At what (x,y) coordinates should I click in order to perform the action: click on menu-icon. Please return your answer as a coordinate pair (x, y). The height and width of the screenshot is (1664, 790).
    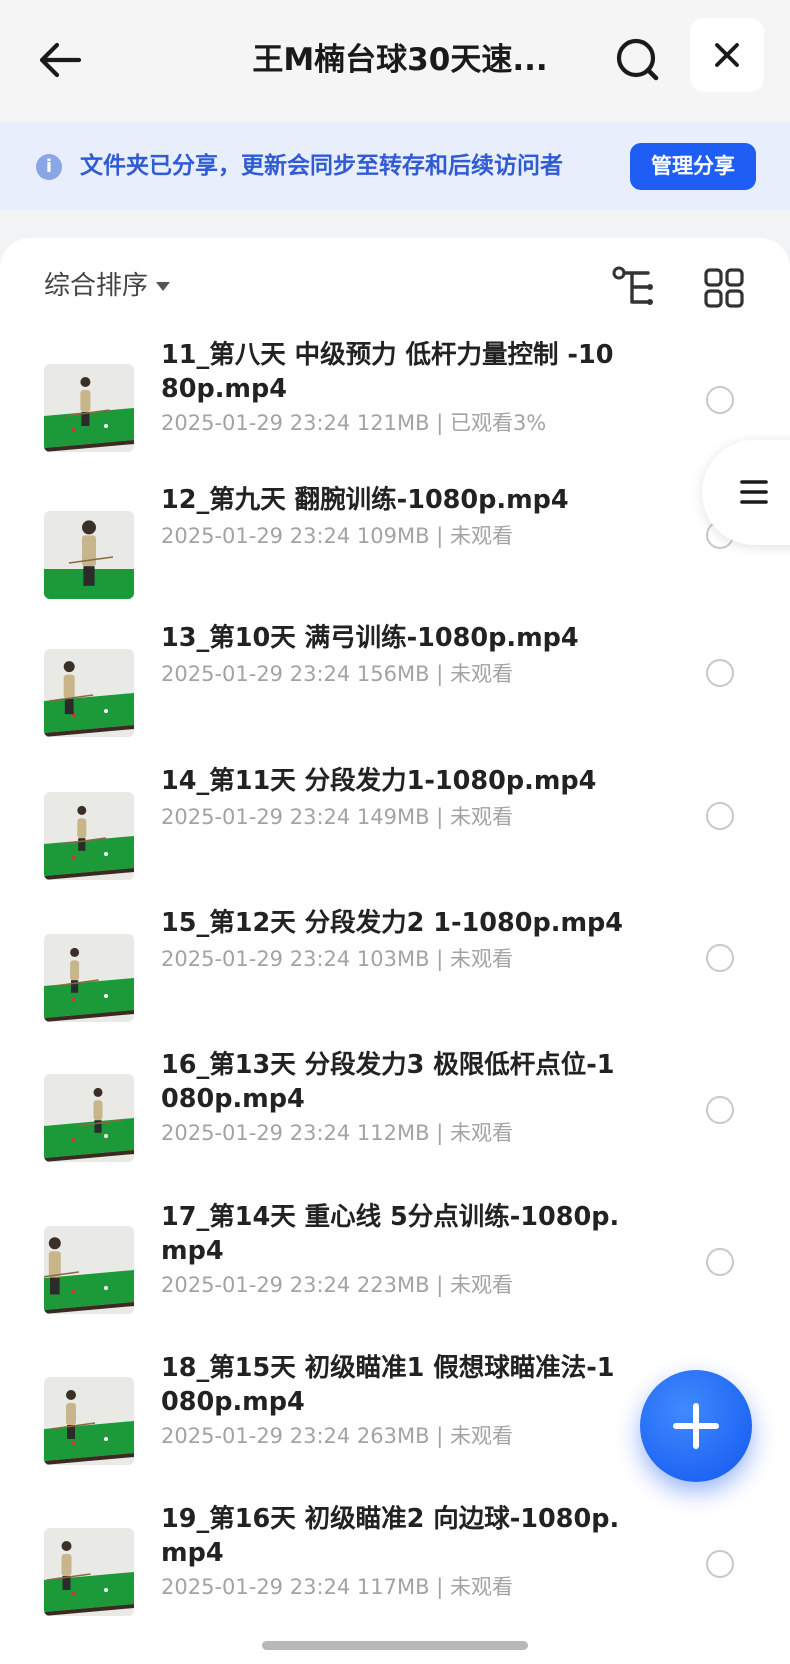
    Looking at the image, I should click on (754, 492).